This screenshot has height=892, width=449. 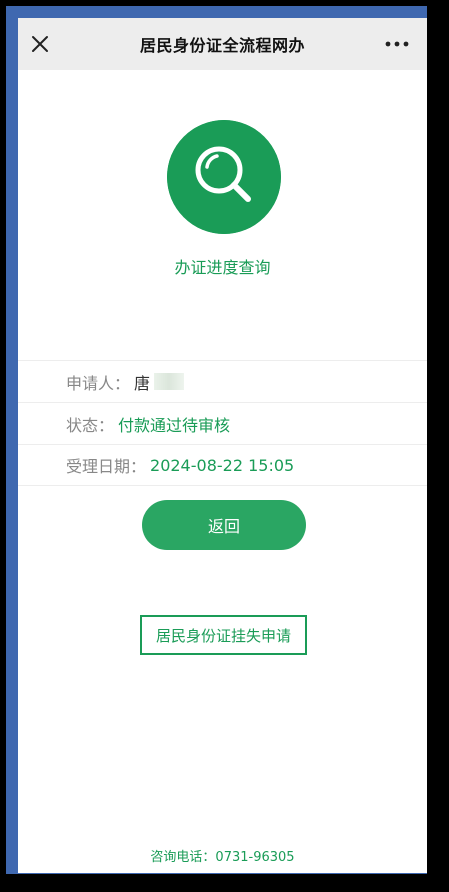 What do you see at coordinates (223, 635) in the screenshot?
I see `id-card-loss-report-button: 居民身份证挂失申请` at bounding box center [223, 635].